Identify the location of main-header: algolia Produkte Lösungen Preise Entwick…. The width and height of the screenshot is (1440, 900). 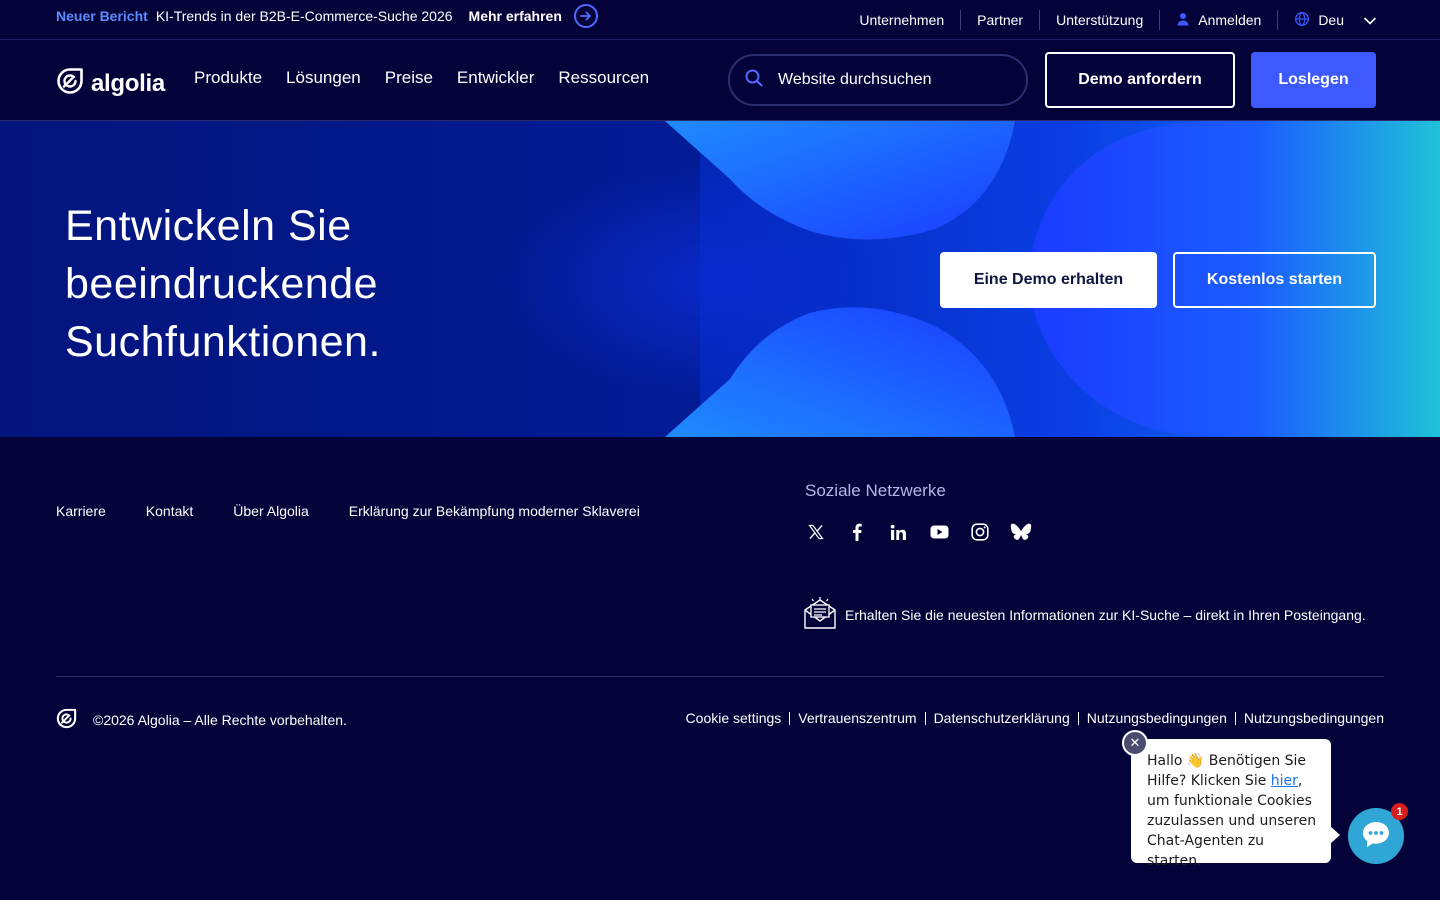
(720, 80).